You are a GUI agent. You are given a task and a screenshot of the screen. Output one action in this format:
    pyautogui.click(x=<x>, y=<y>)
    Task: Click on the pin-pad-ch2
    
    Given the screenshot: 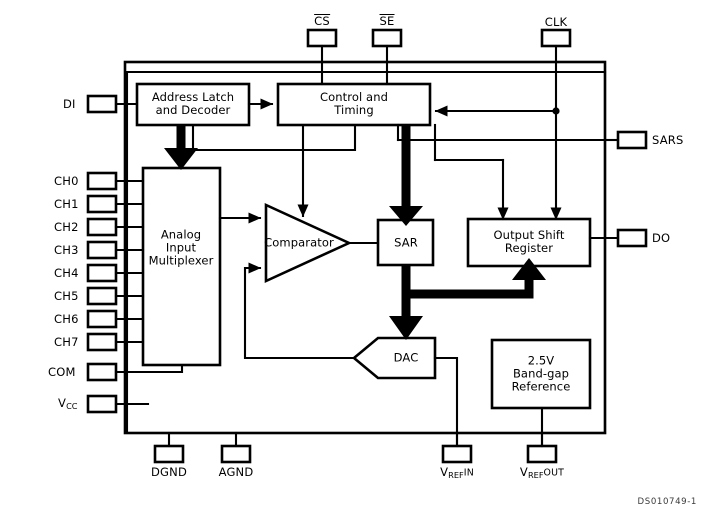 What is the action you would take?
    pyautogui.click(x=102, y=227)
    